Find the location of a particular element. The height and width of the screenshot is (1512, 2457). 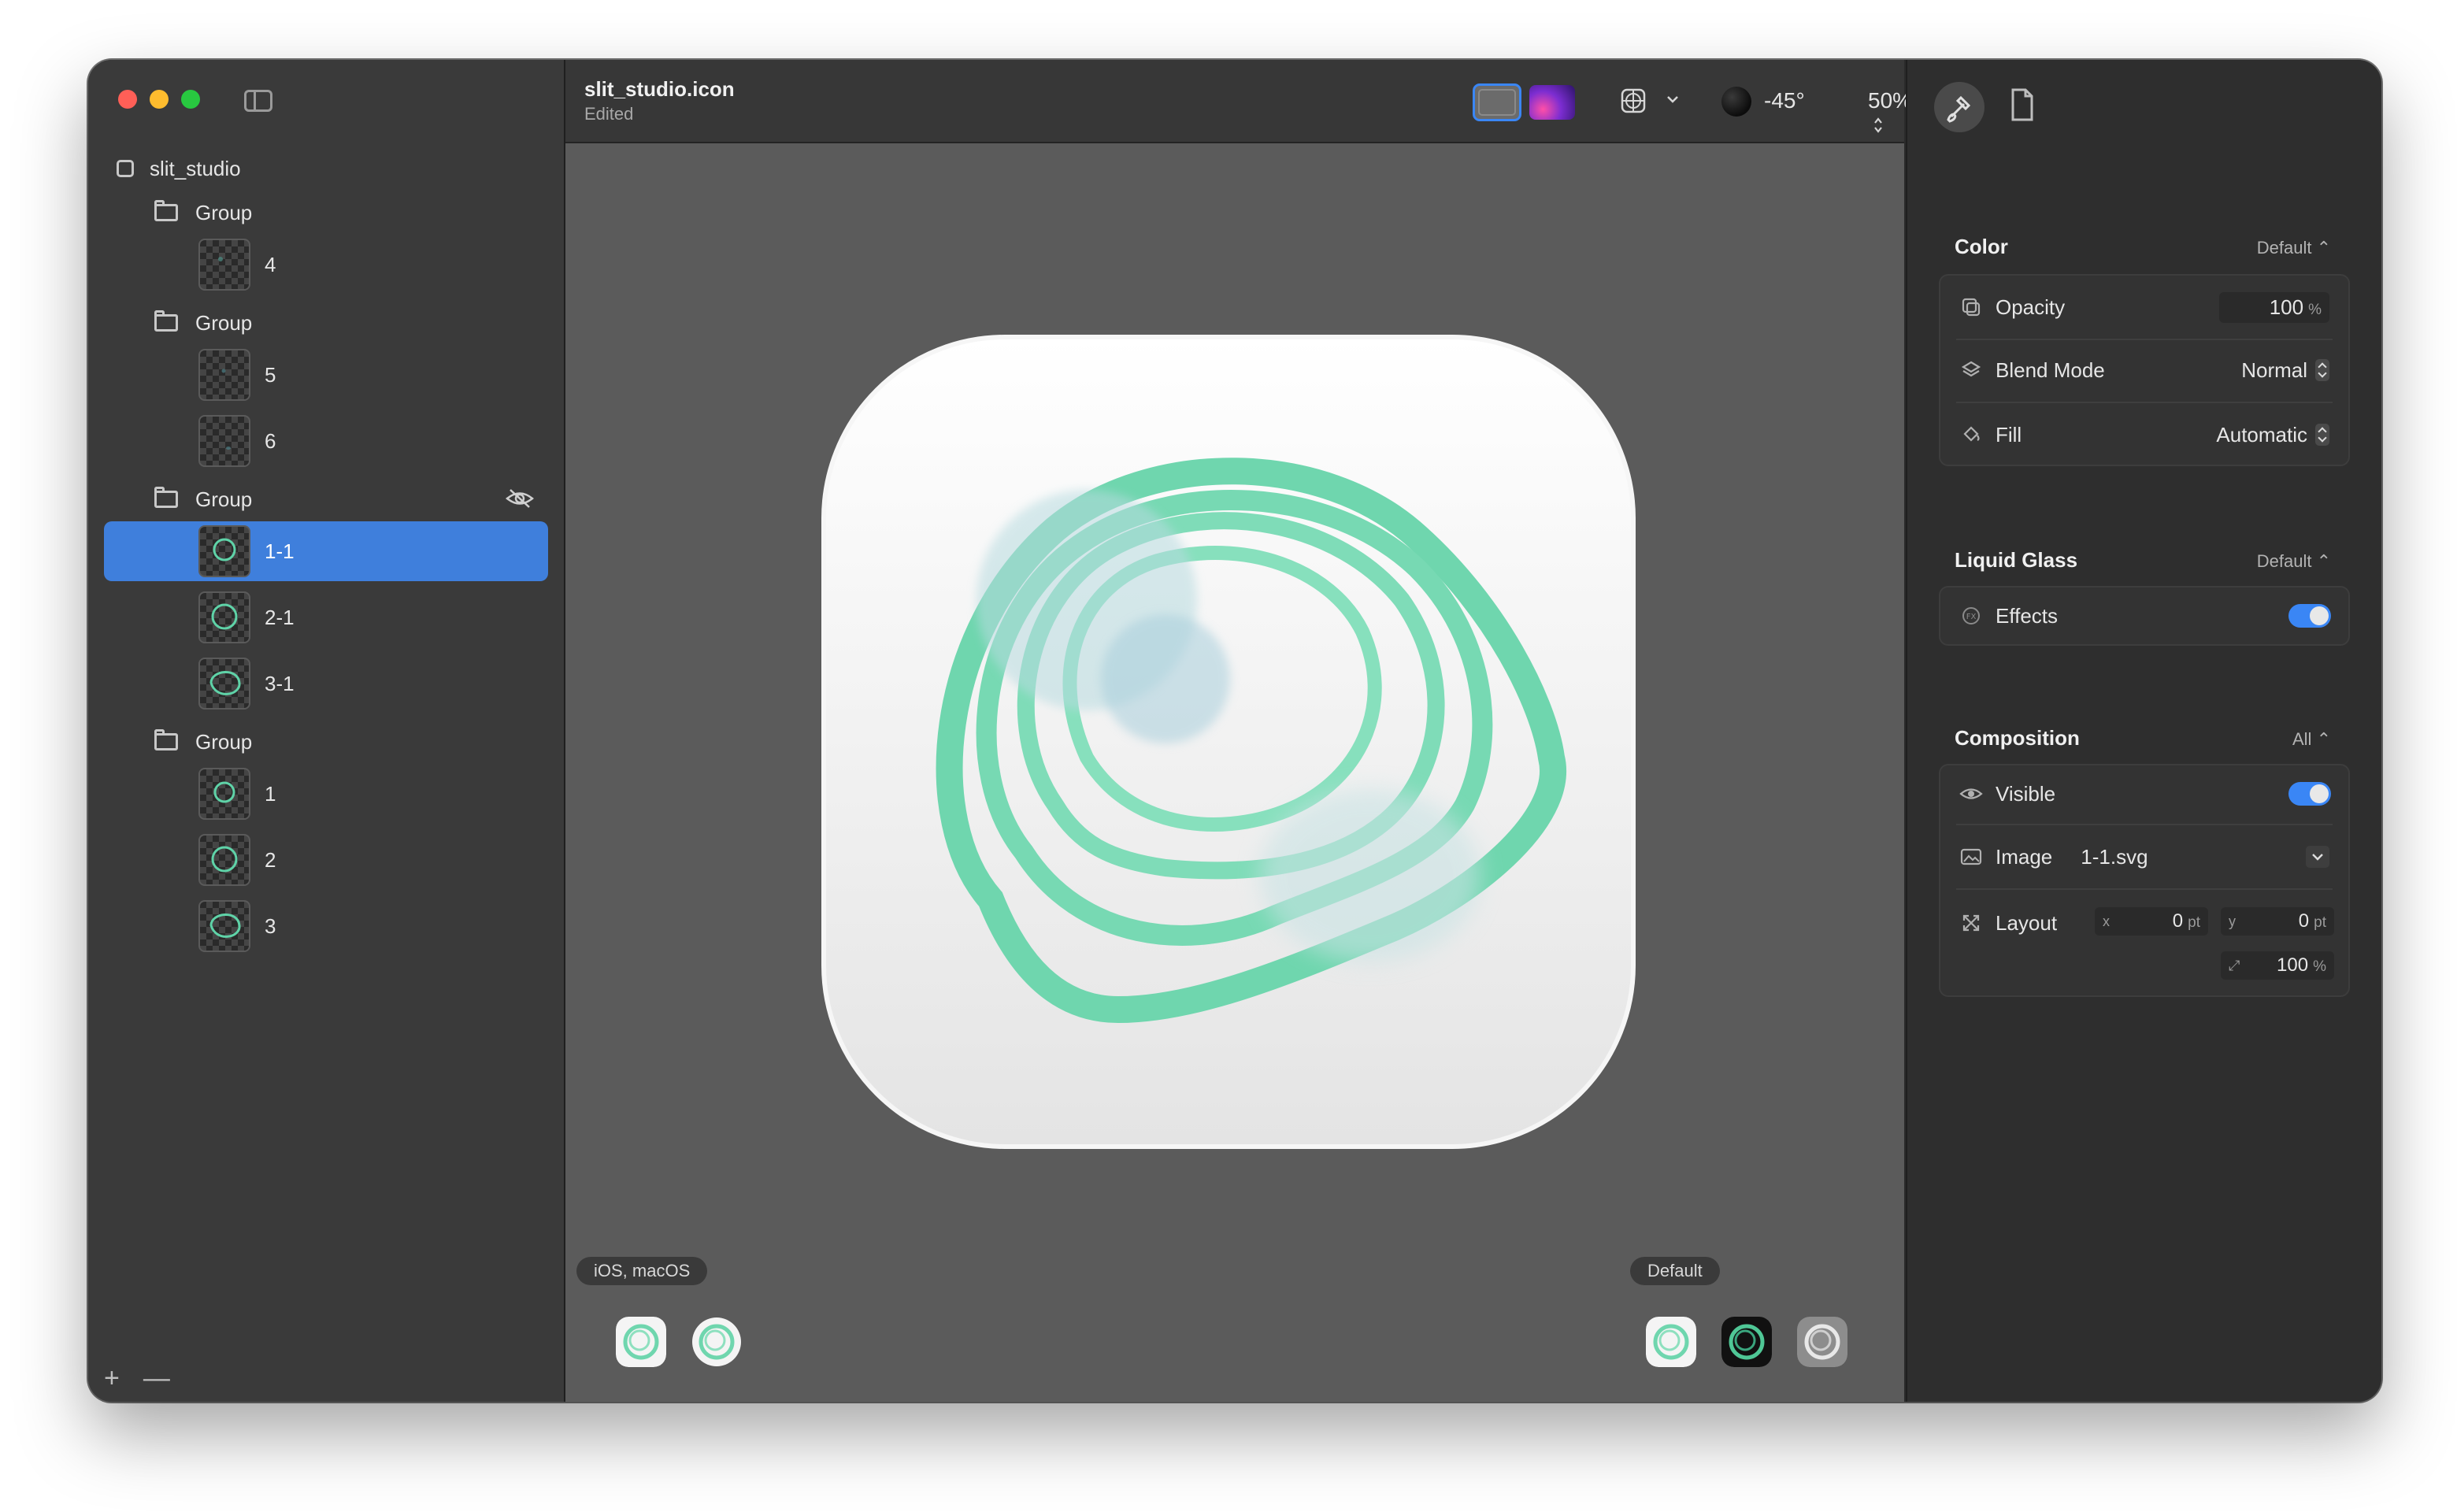

layer-label: 3-1 is located at coordinates (280, 683).